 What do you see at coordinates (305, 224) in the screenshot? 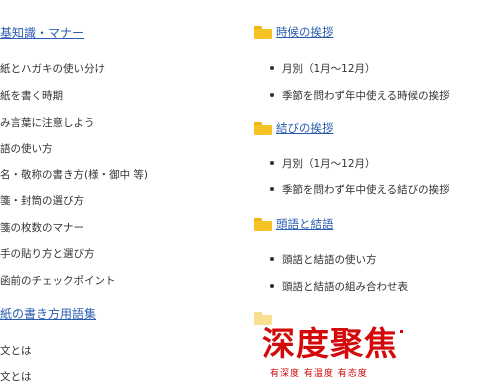
I see `section-title-opening-closing-words: 頭語と結語` at bounding box center [305, 224].